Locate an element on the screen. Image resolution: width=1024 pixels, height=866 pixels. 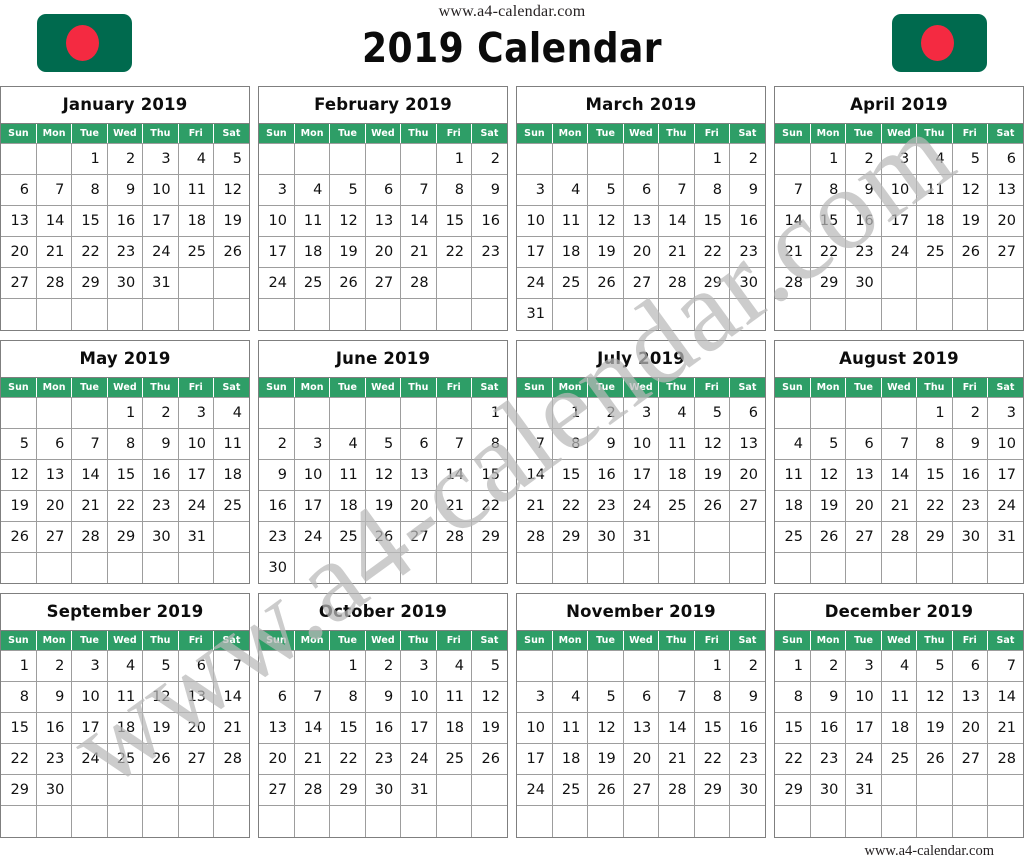
day-cell: 27 is located at coordinates (277, 790).